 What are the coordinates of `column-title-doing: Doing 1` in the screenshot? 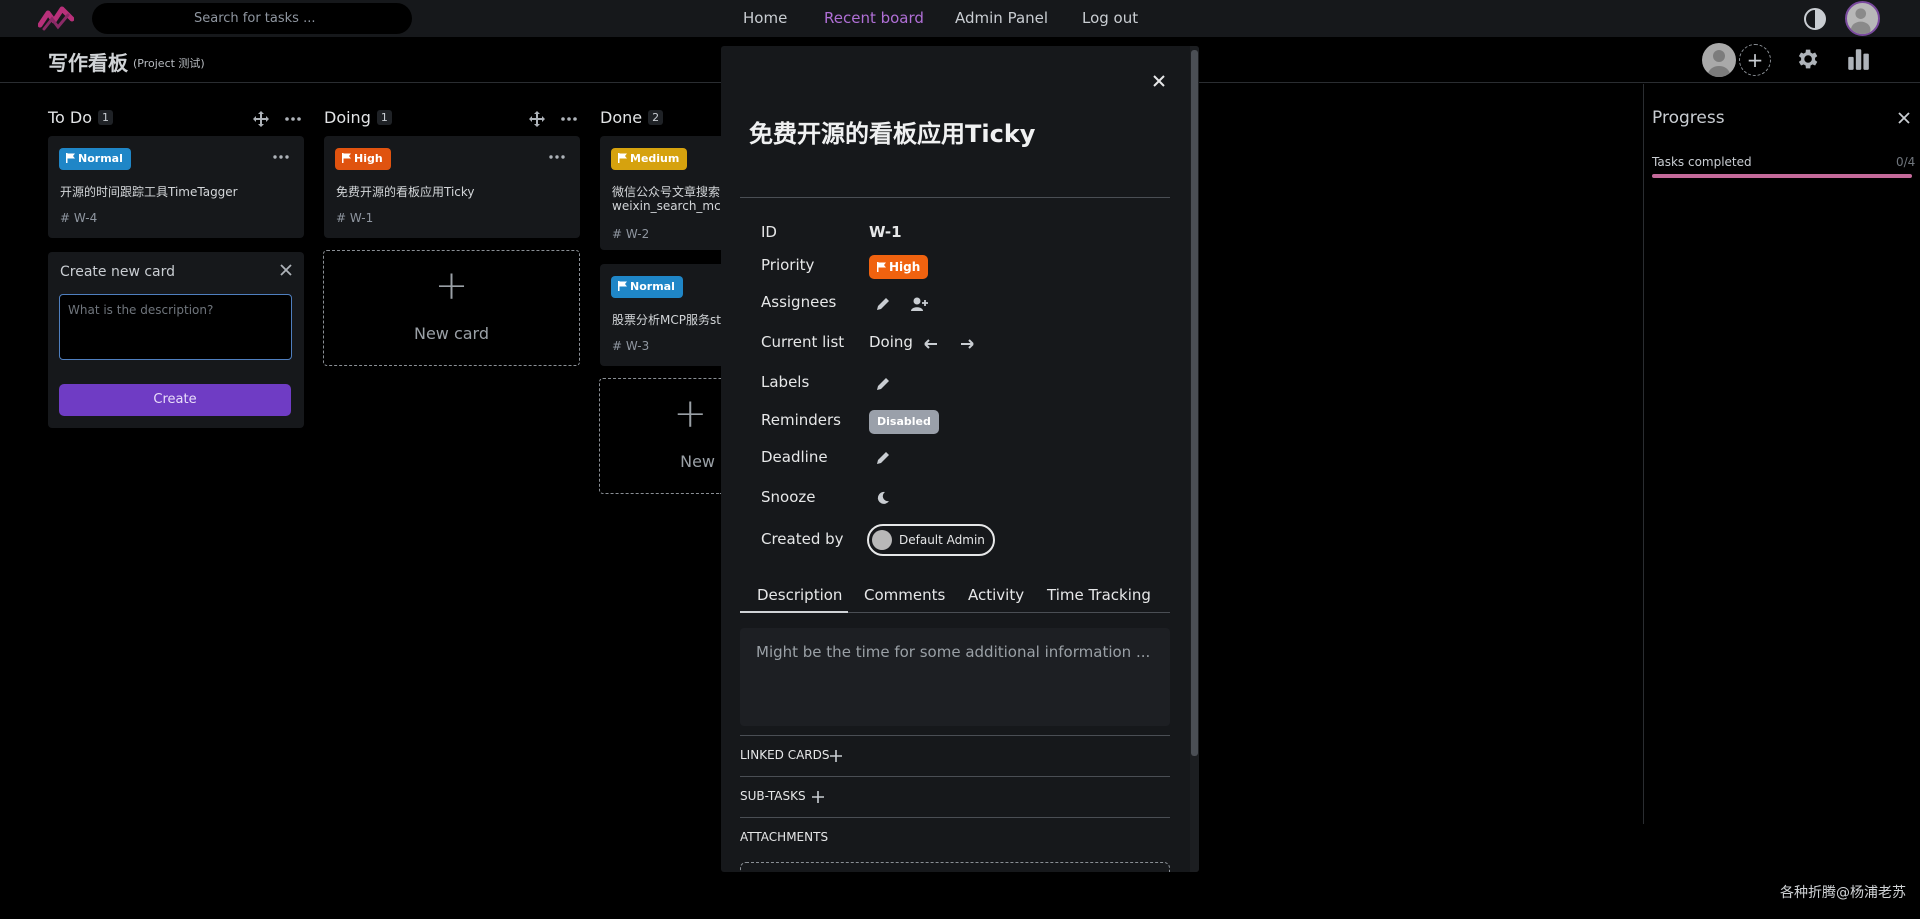 It's located at (358, 117).